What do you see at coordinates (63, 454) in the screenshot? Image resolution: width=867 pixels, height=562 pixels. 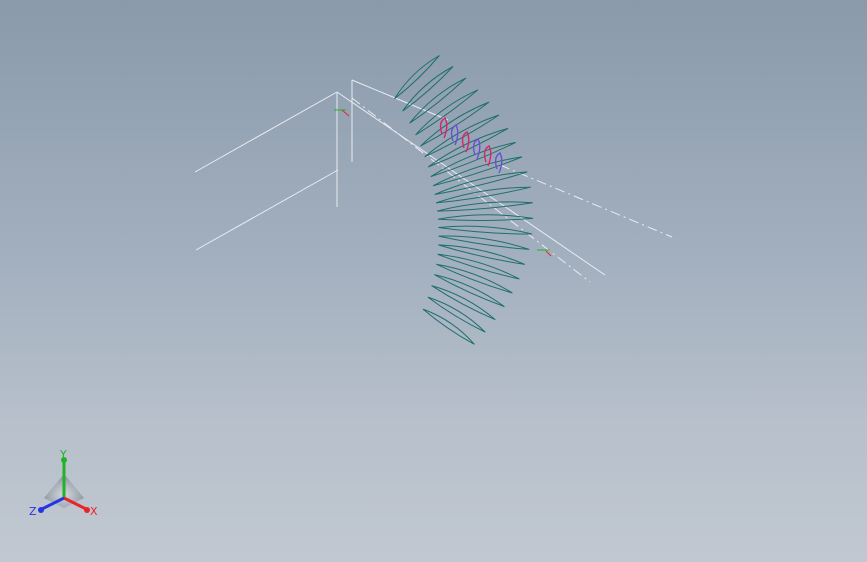 I see `triad-y-label: Y` at bounding box center [63, 454].